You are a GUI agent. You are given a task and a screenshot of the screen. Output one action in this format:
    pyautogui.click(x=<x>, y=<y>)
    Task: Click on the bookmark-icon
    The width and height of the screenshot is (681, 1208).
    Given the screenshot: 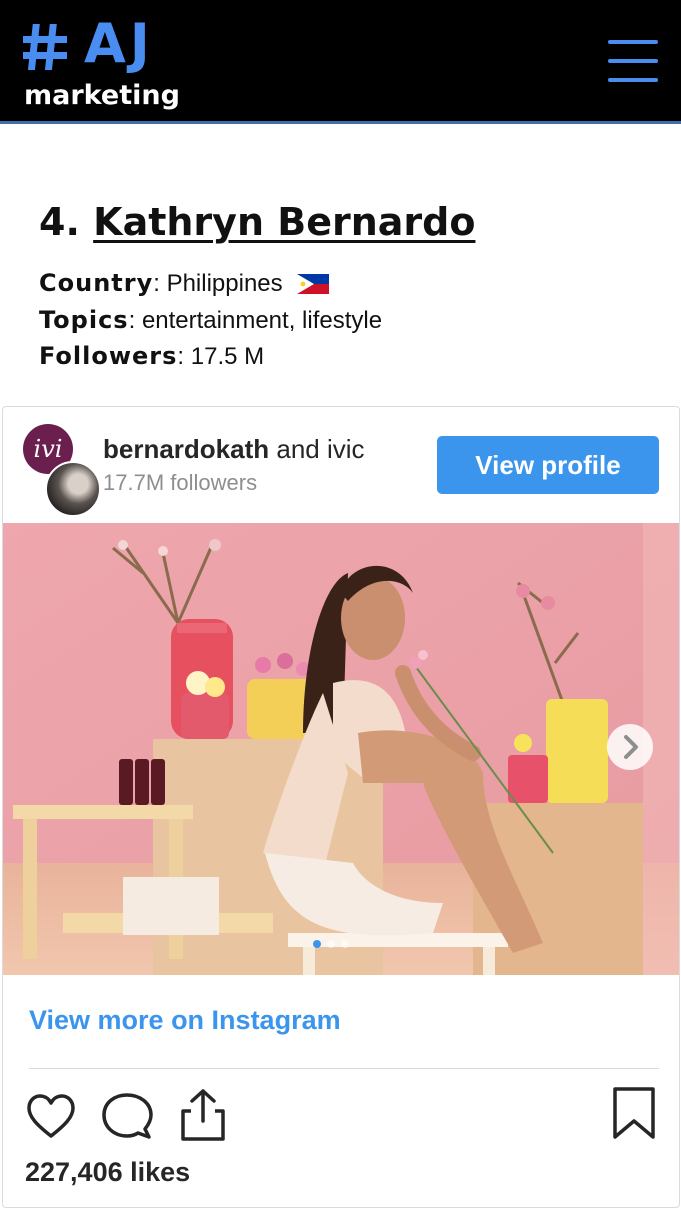 What is the action you would take?
    pyautogui.click(x=634, y=1113)
    